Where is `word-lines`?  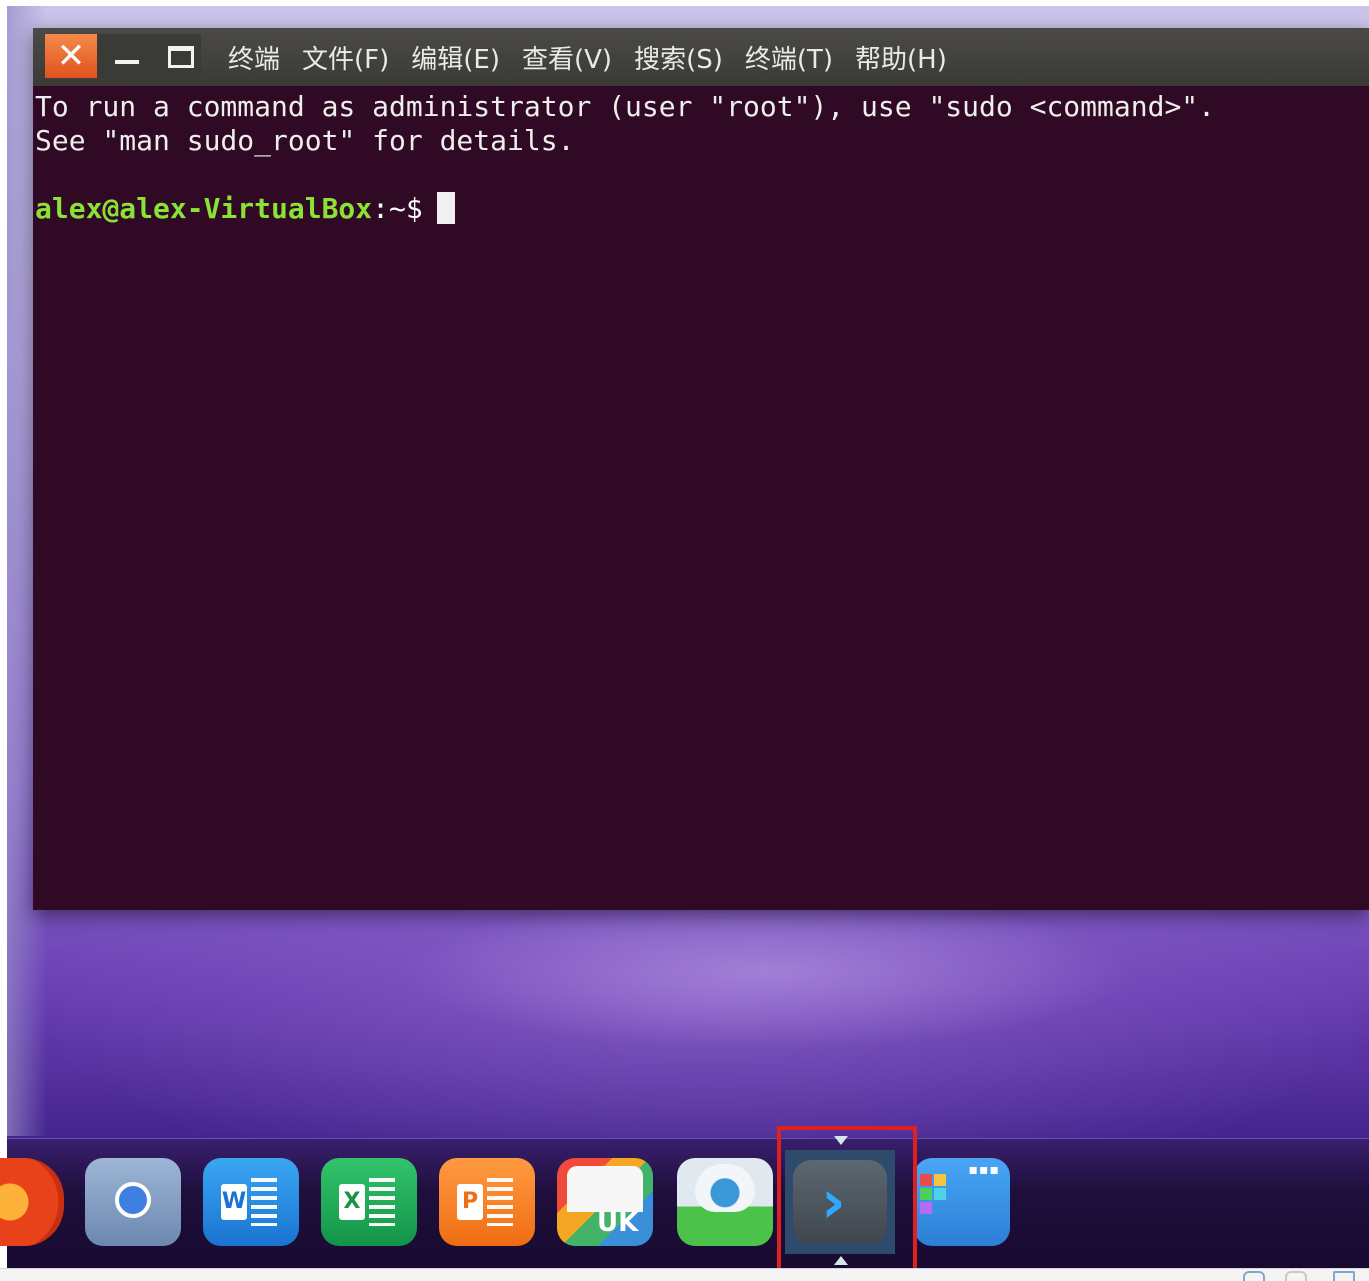
word-lines is located at coordinates (264, 1202).